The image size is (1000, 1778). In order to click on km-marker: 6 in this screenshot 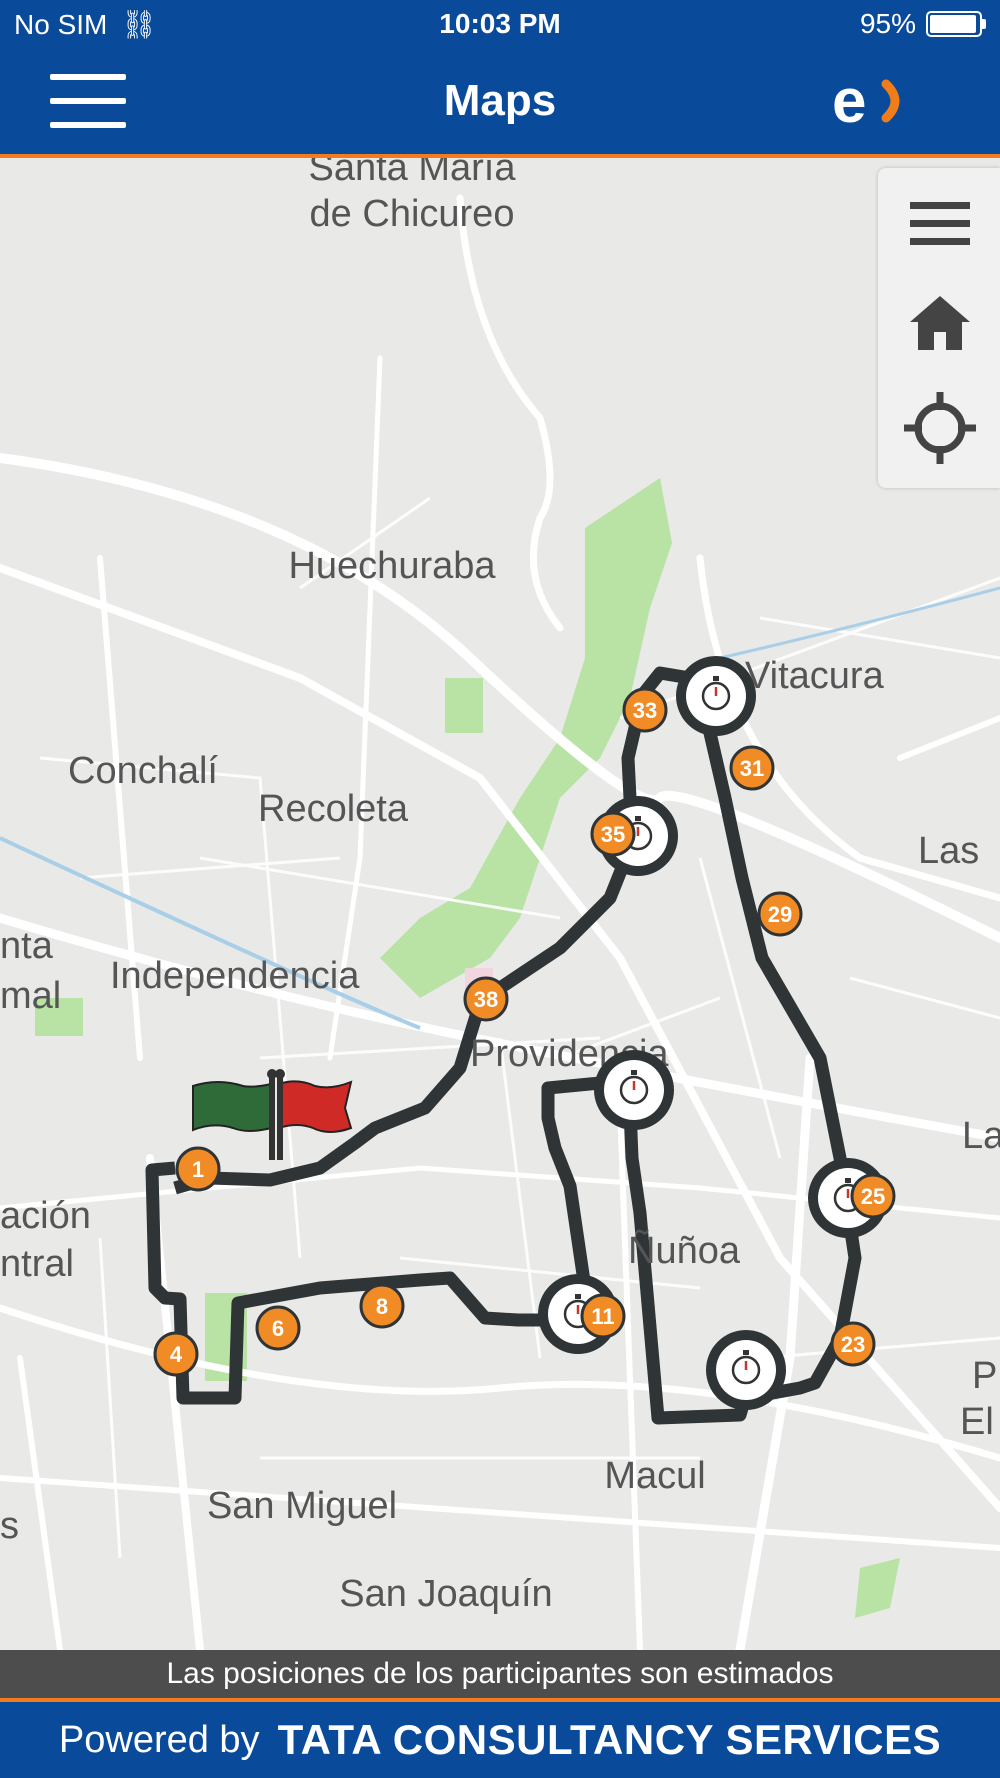, I will do `click(278, 1328)`.